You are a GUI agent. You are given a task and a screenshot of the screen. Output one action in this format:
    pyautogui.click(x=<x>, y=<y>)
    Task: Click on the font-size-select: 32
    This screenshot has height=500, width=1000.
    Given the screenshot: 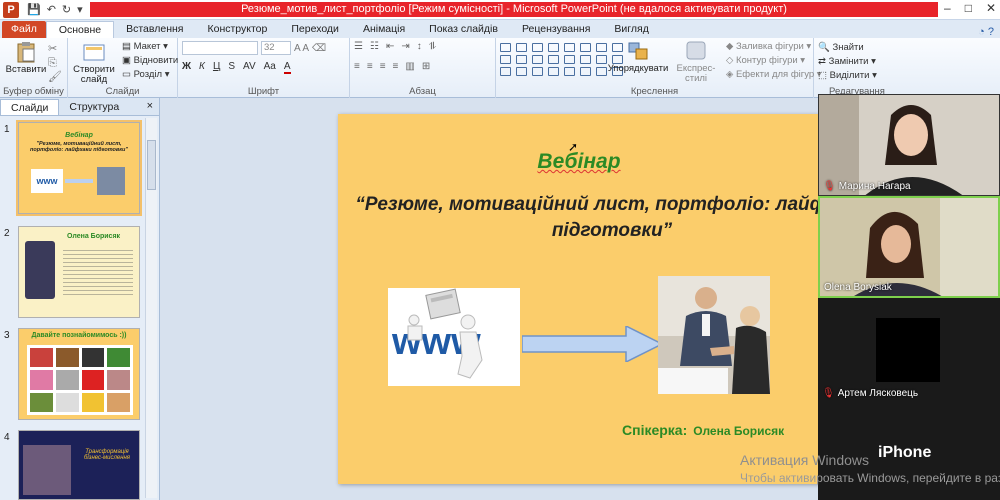 What is the action you would take?
    pyautogui.click(x=276, y=48)
    